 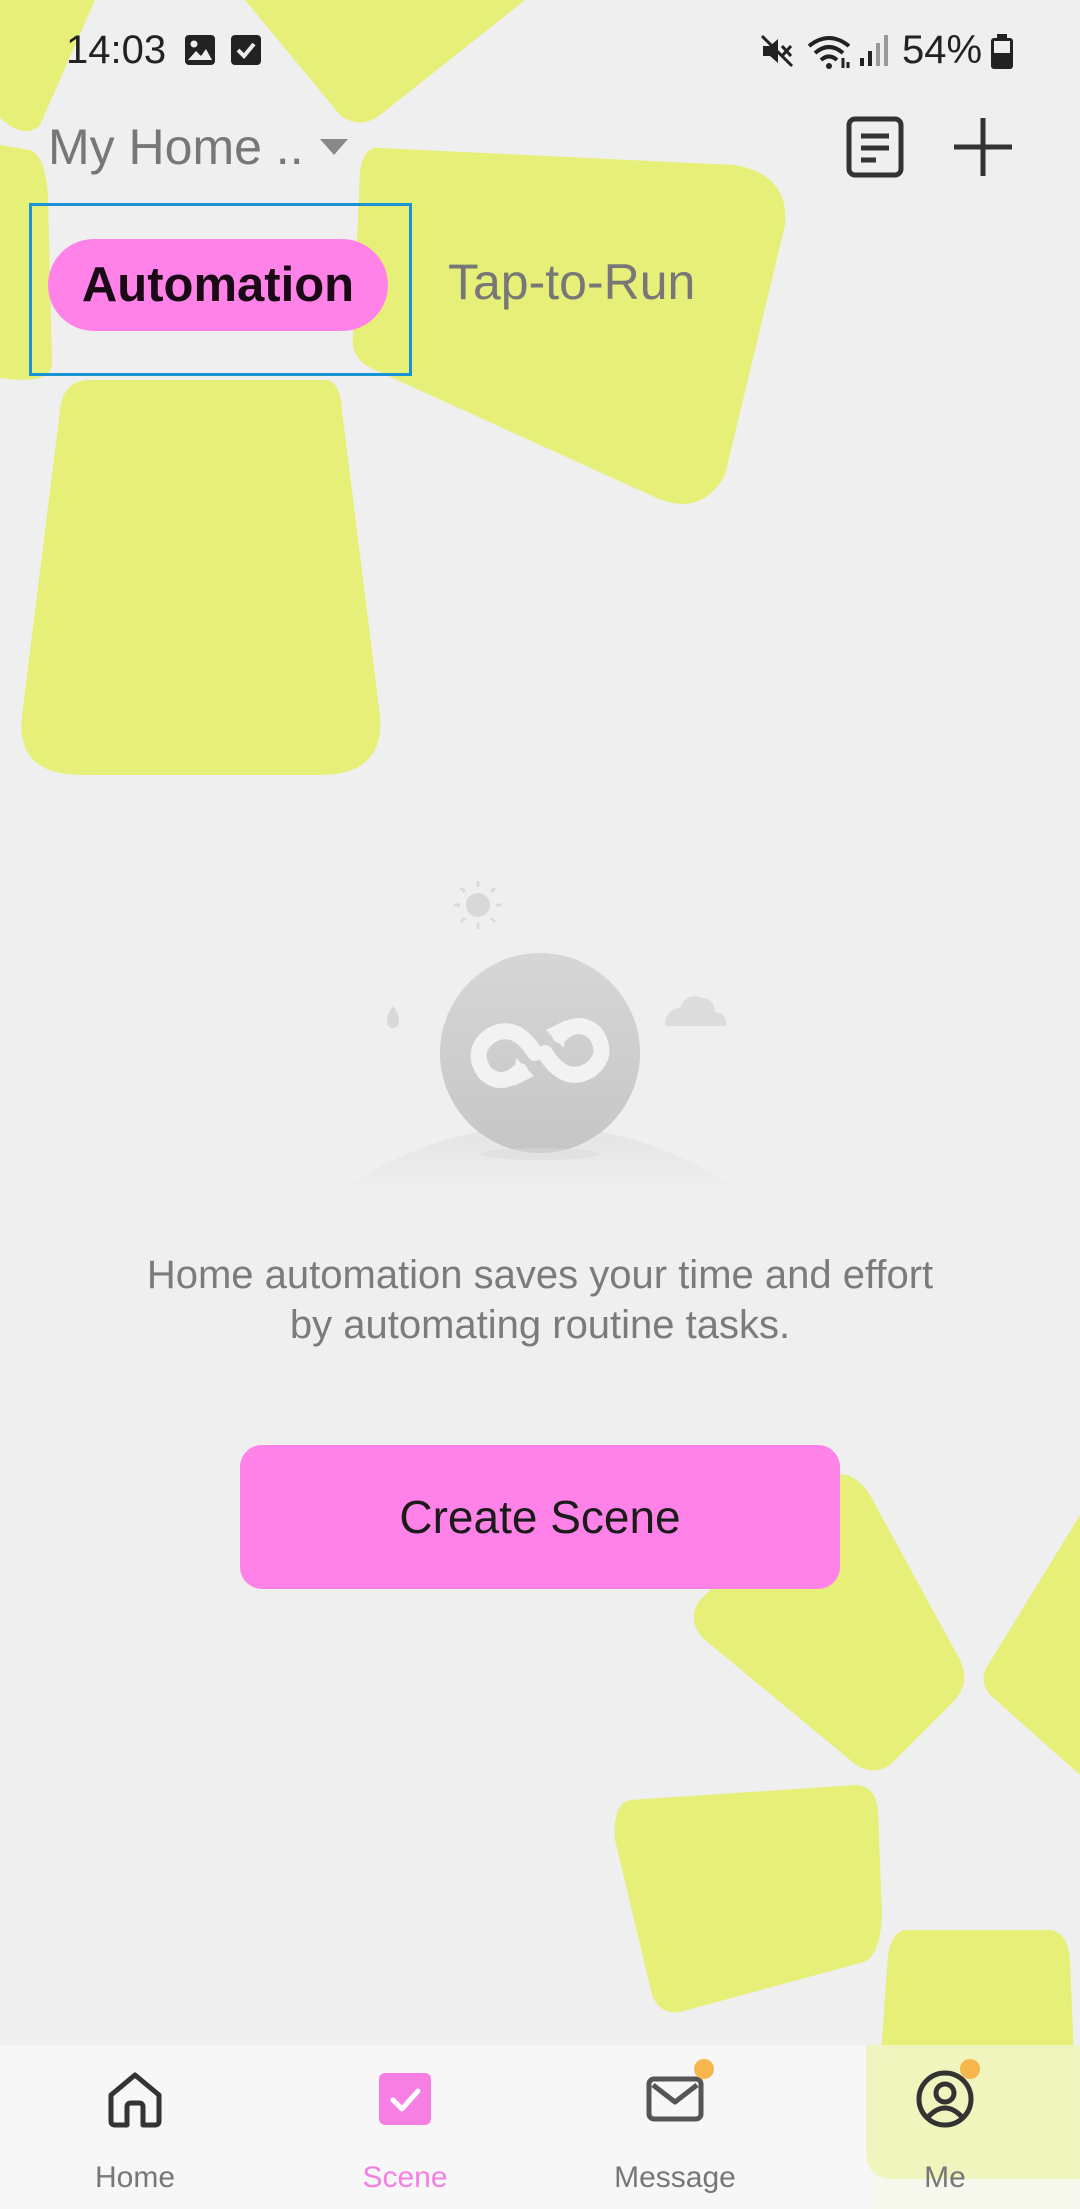 I want to click on automation-empty-illustration, so click(x=540, y=1038).